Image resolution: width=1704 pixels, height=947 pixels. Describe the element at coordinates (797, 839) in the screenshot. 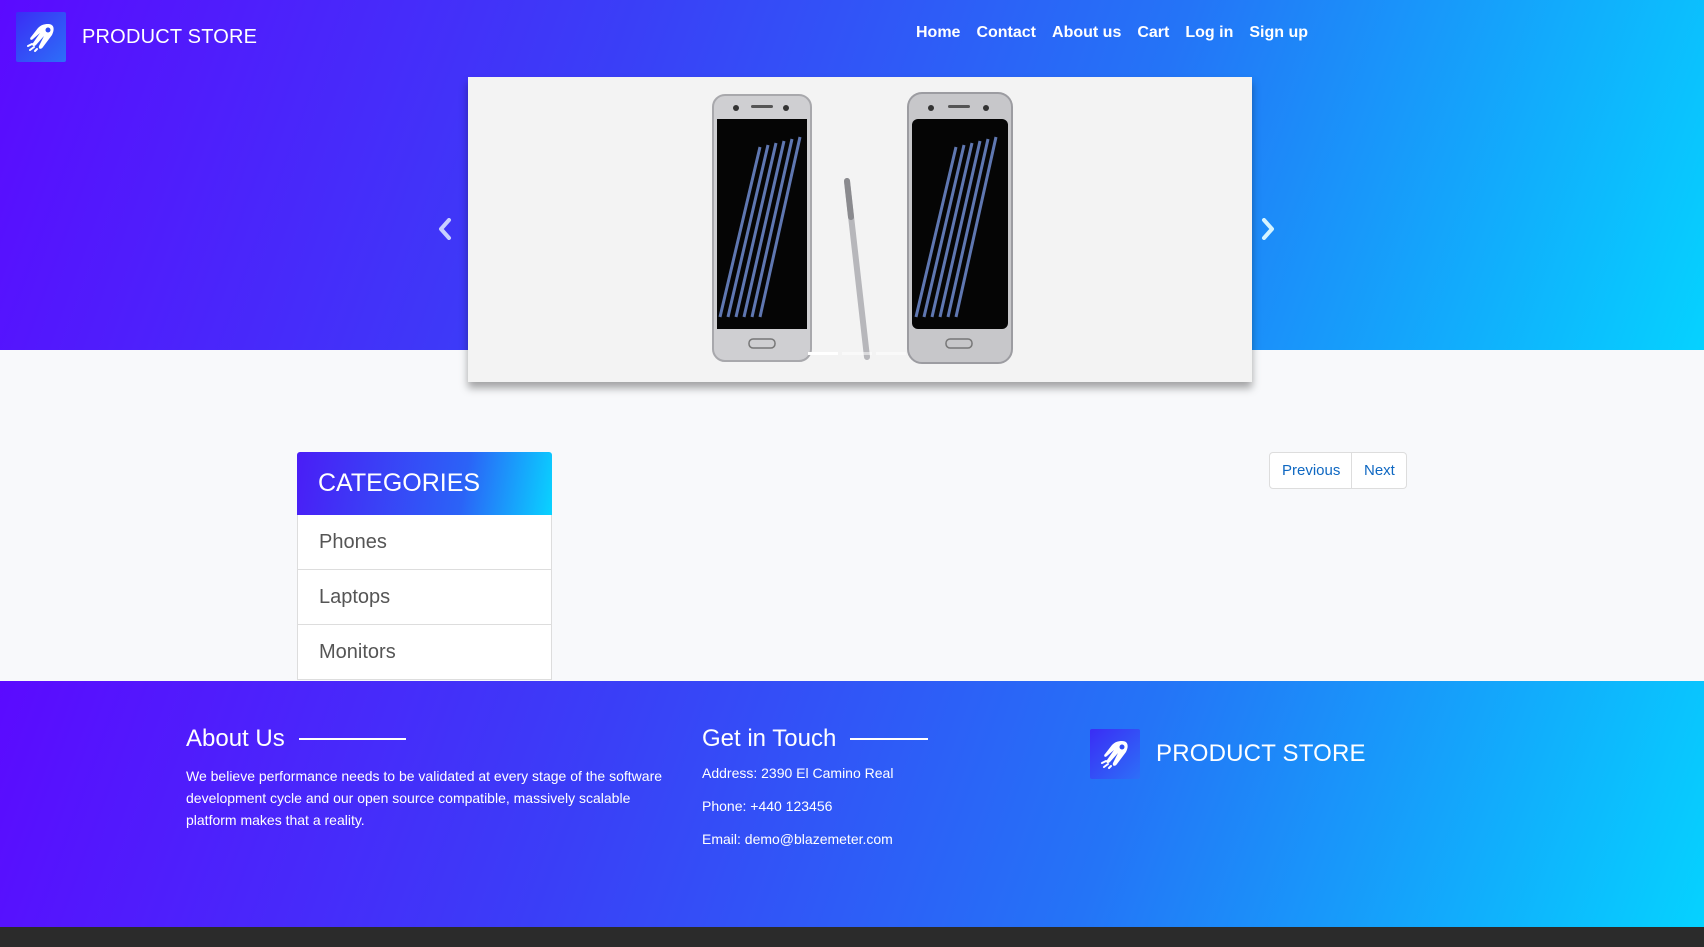

I see `footer-email: Email: demo@blazemeter.com` at that location.